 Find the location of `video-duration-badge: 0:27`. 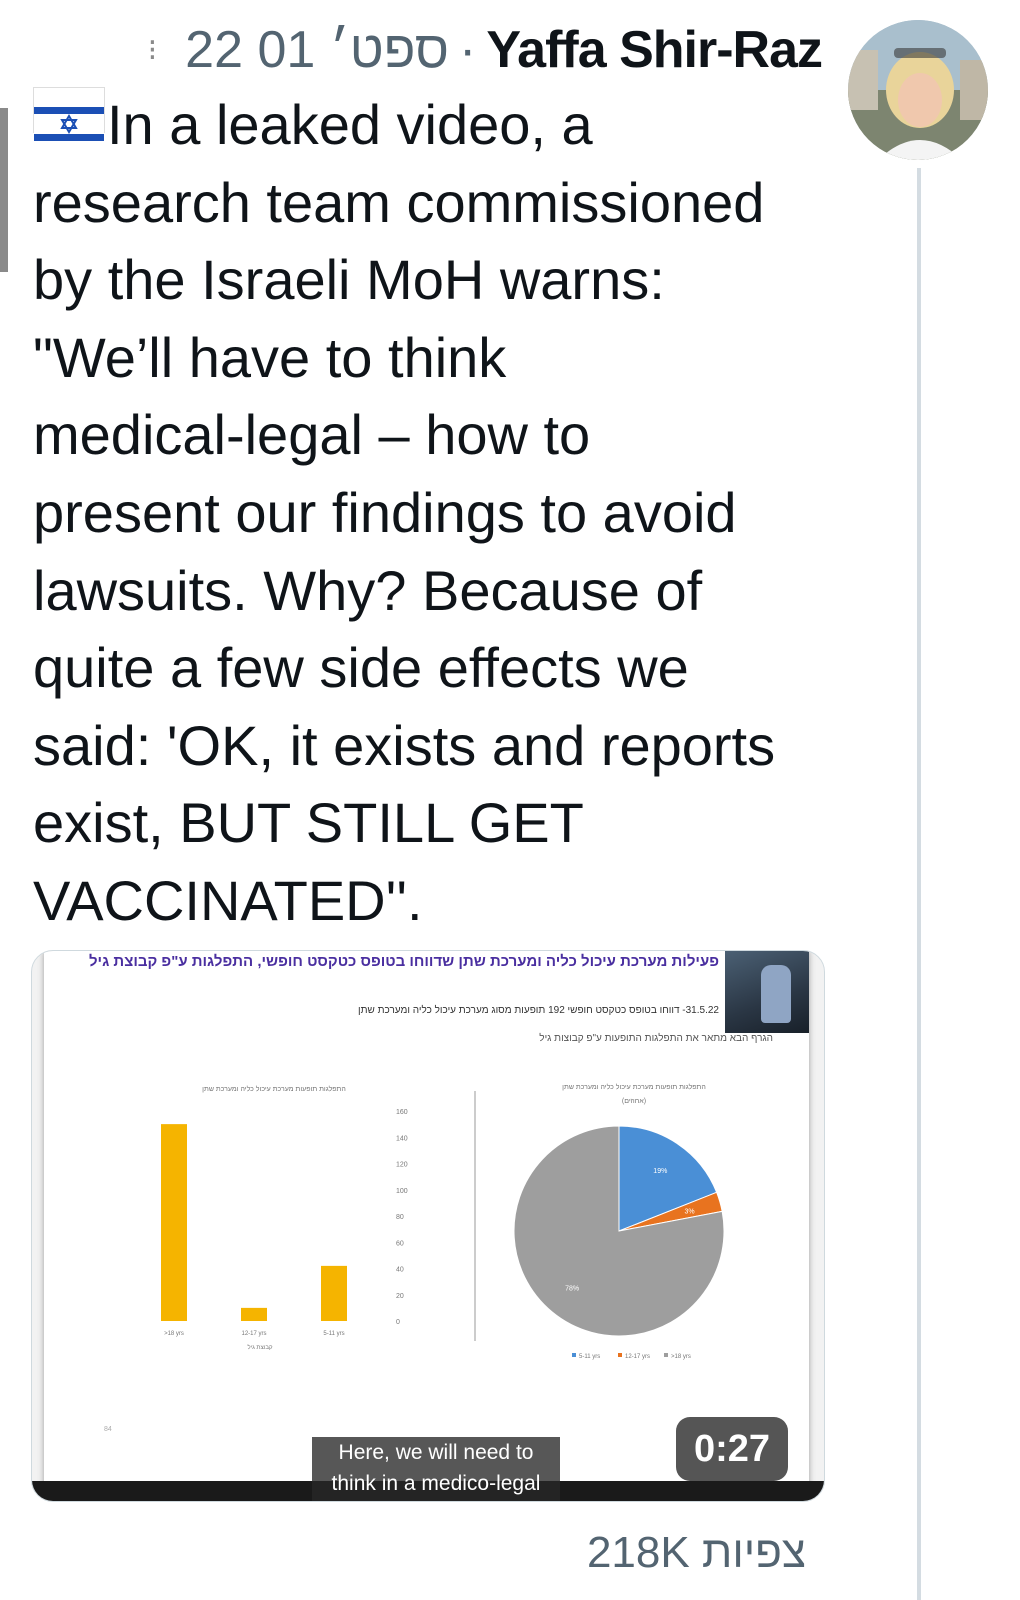

video-duration-badge: 0:27 is located at coordinates (732, 1449).